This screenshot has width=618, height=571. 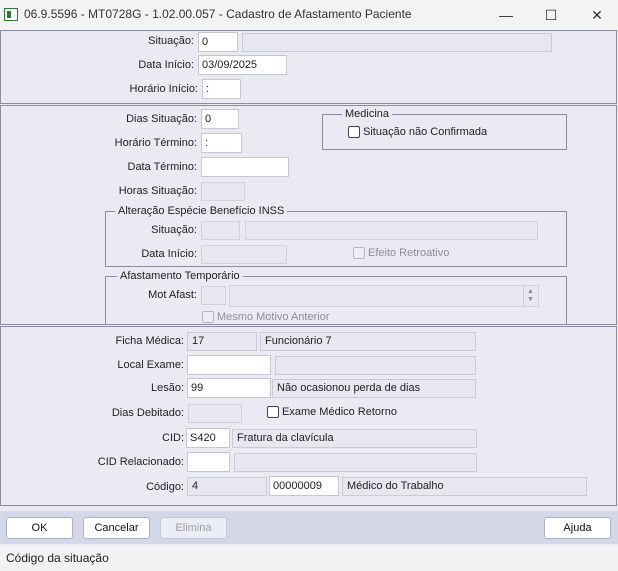 What do you see at coordinates (174, 230) in the screenshot?
I see `inss-situacao-label: Situação:` at bounding box center [174, 230].